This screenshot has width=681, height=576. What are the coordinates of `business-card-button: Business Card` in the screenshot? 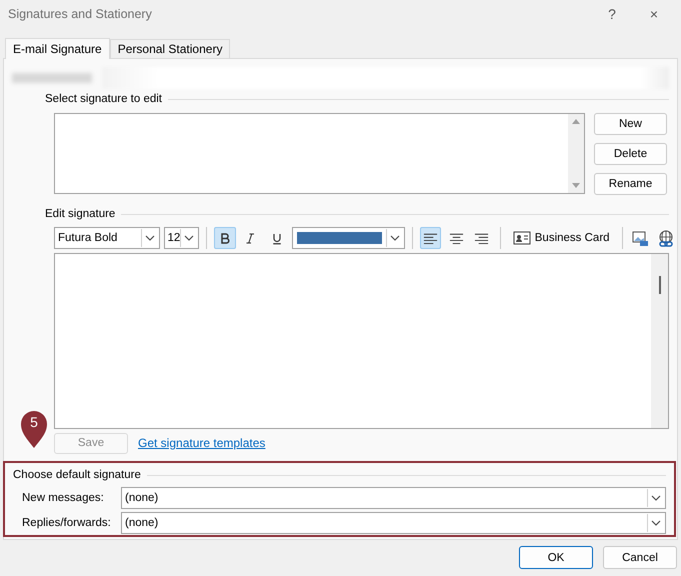 It's located at (561, 238).